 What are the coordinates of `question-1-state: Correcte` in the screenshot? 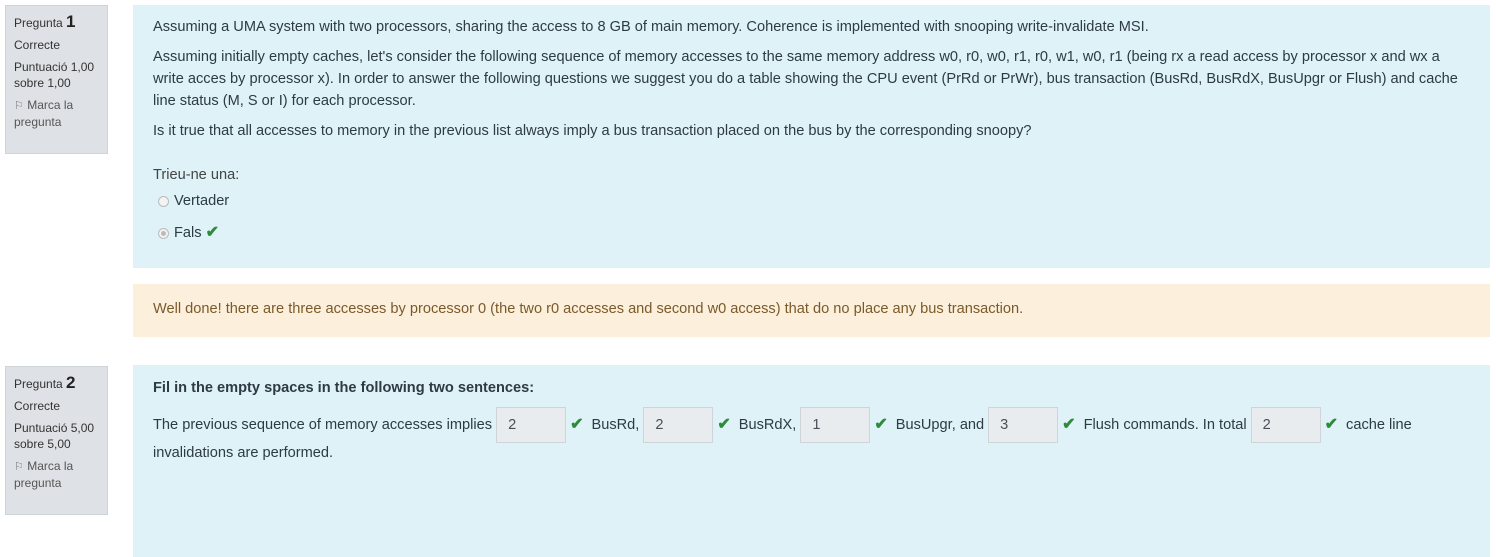 It's located at (37, 45).